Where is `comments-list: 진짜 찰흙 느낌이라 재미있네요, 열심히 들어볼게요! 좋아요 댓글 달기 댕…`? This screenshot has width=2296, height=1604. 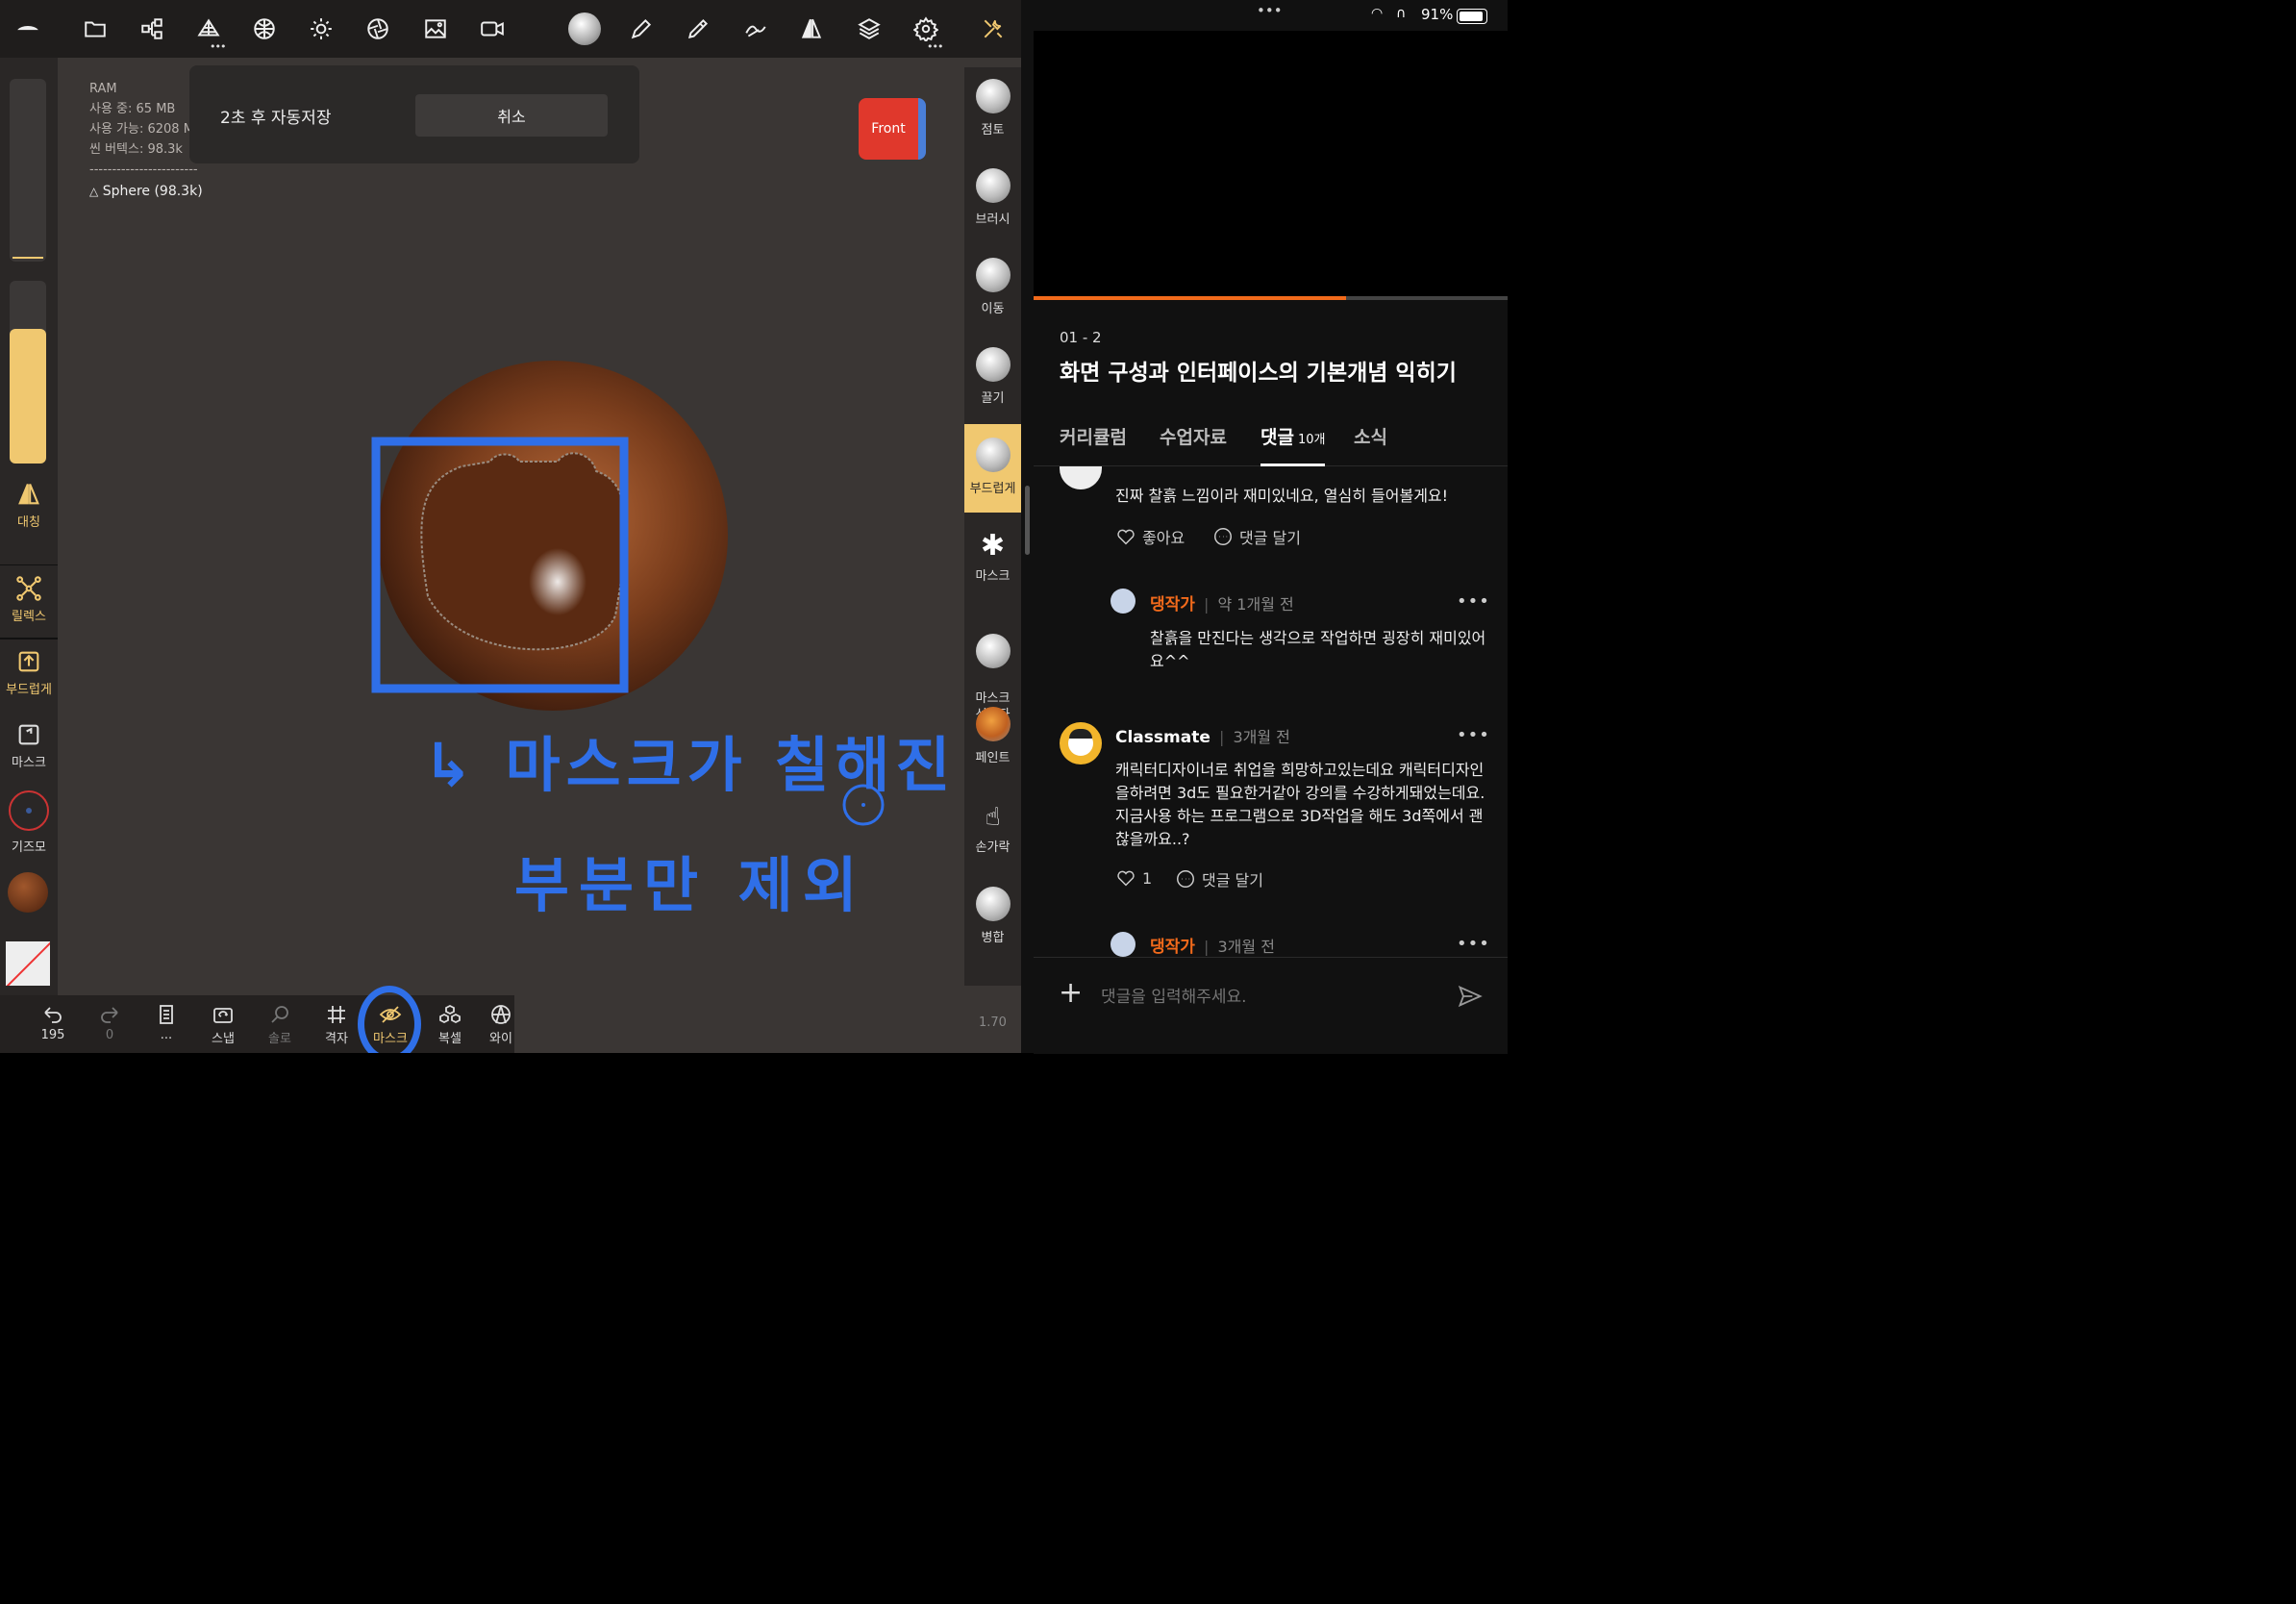 comments-list: 진짜 찰흙 느낌이라 재미있네요, 열심히 들어볼게요! 좋아요 댓글 달기 댕… is located at coordinates (1271, 711).